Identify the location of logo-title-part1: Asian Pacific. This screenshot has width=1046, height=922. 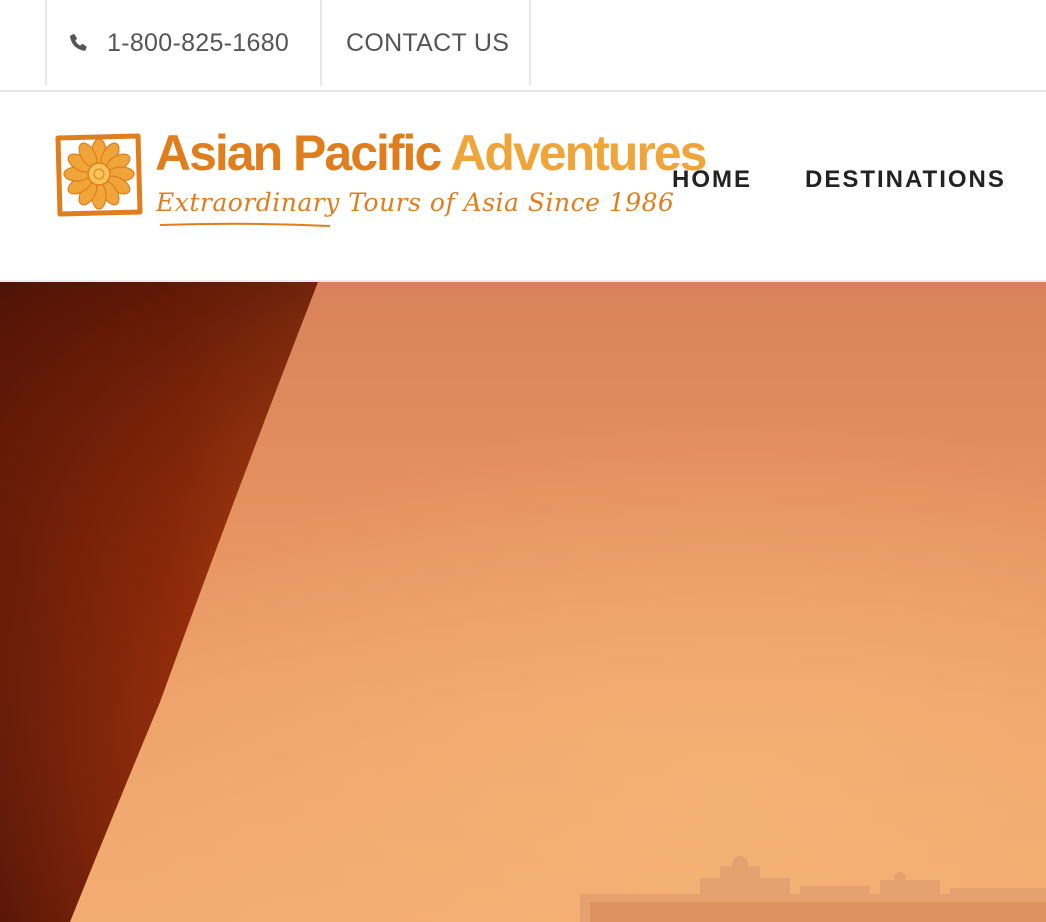
(298, 153).